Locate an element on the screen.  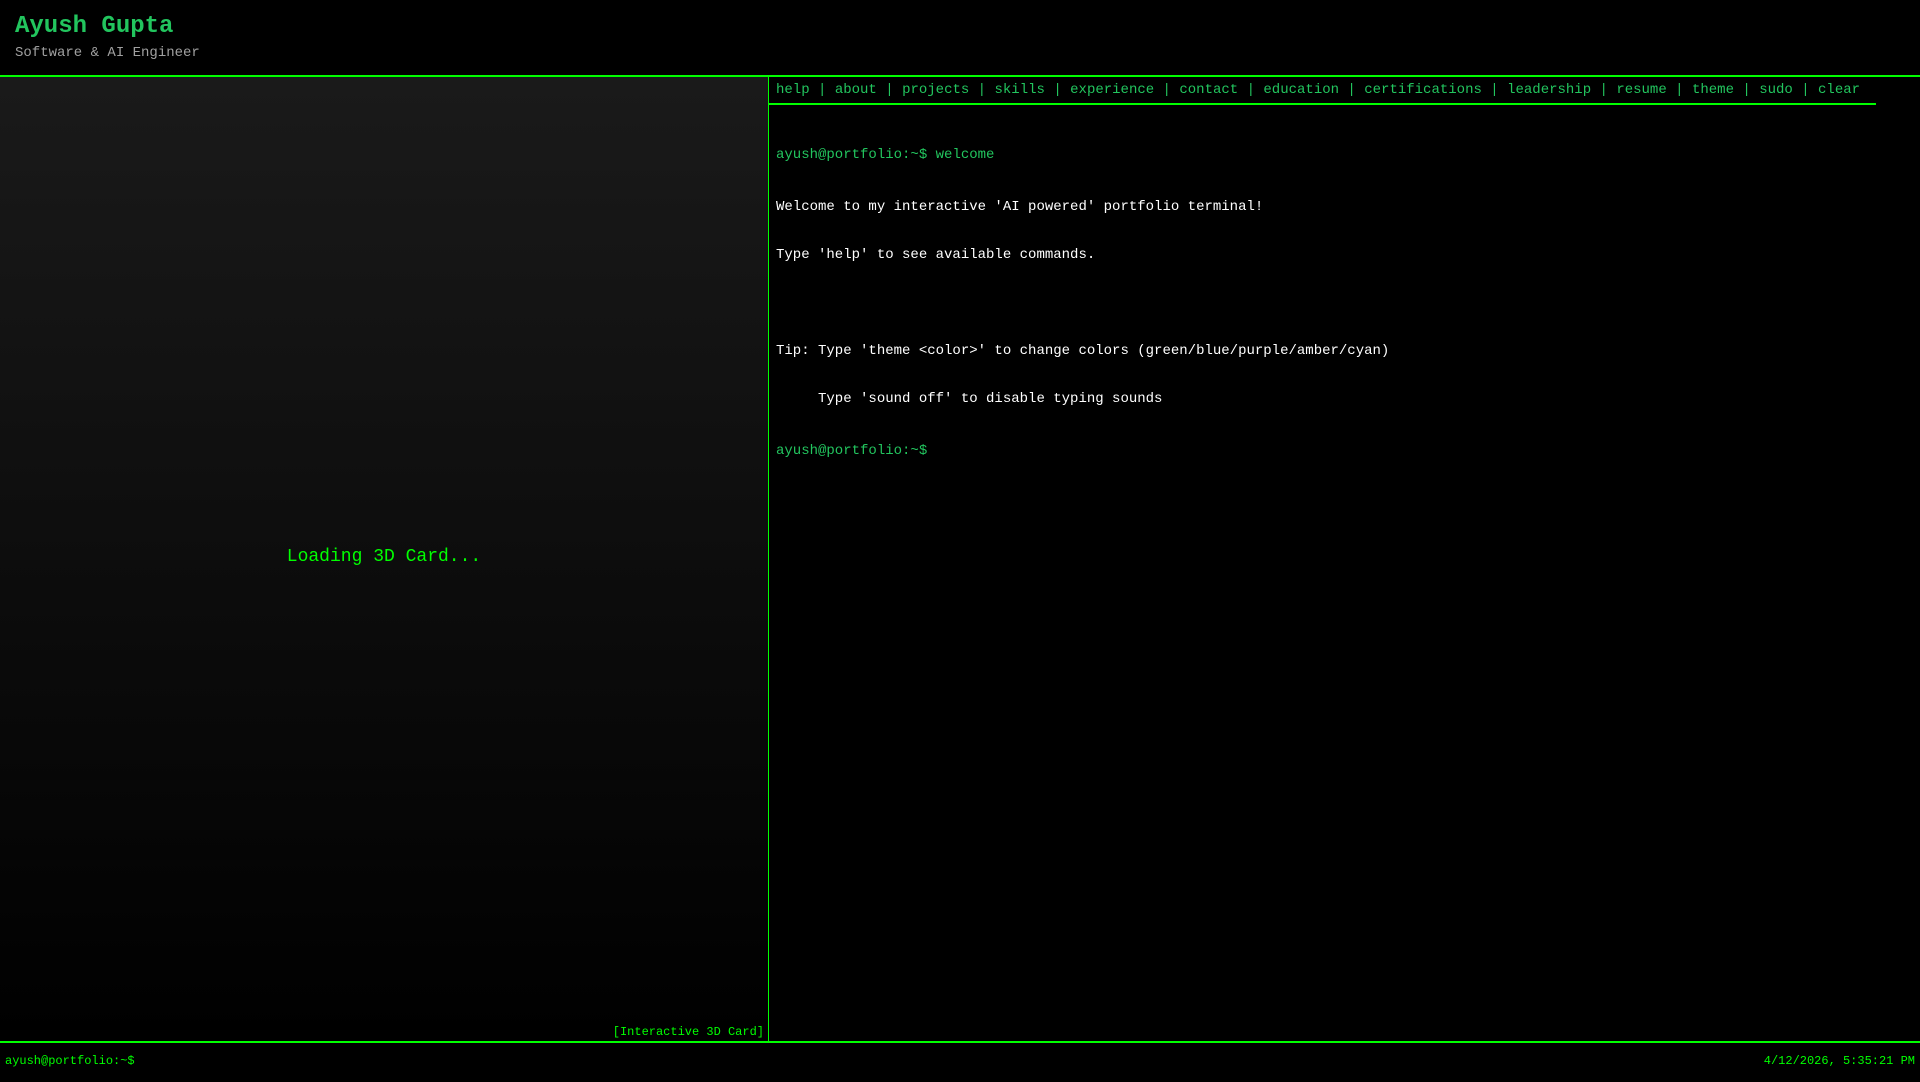
card-label: [Interactive 3D Card] is located at coordinates (688, 1032).